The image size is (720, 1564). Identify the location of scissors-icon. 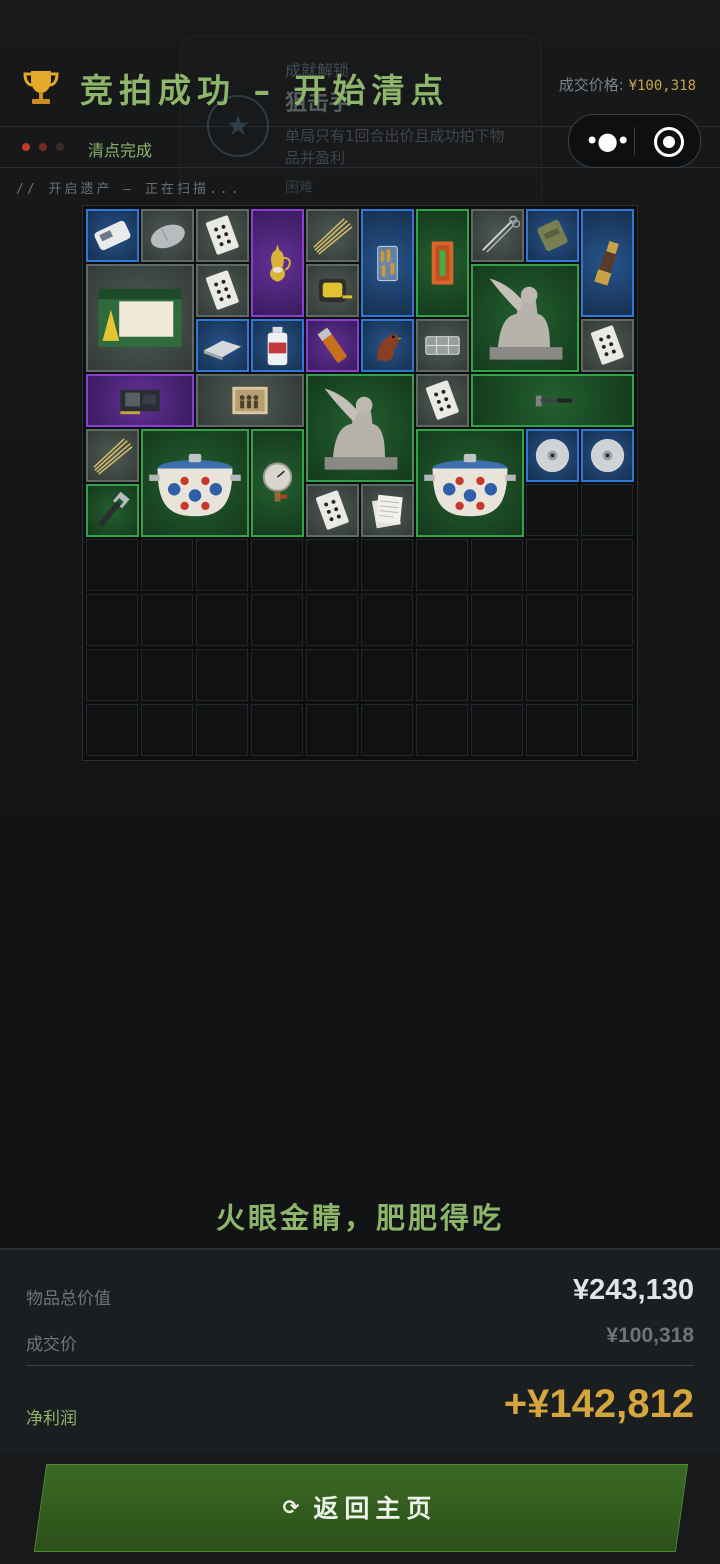
(501, 234).